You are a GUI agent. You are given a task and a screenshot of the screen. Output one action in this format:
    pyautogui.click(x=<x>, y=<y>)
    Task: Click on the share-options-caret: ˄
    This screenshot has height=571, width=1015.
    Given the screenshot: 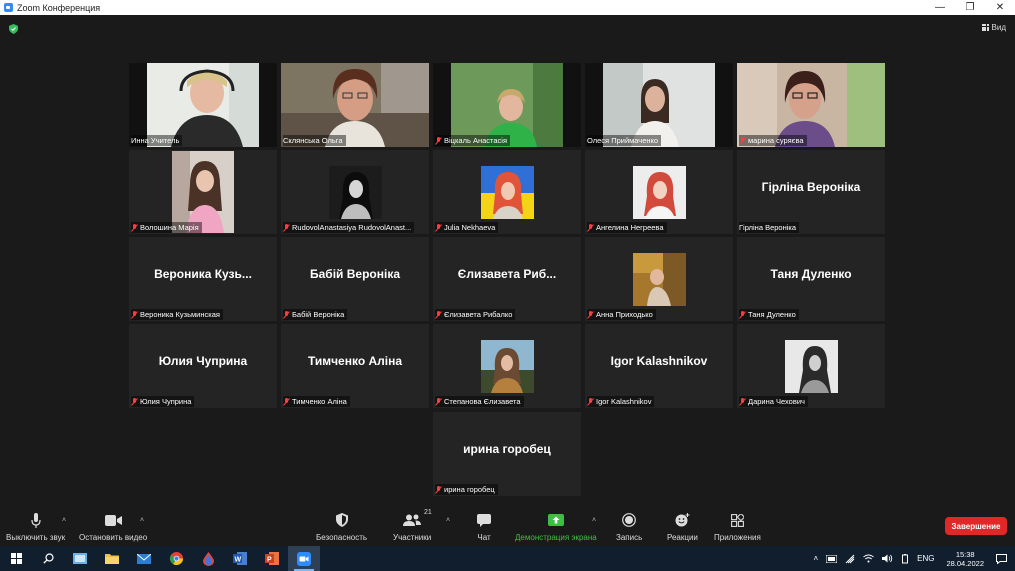 What is the action you would take?
    pyautogui.click(x=594, y=520)
    